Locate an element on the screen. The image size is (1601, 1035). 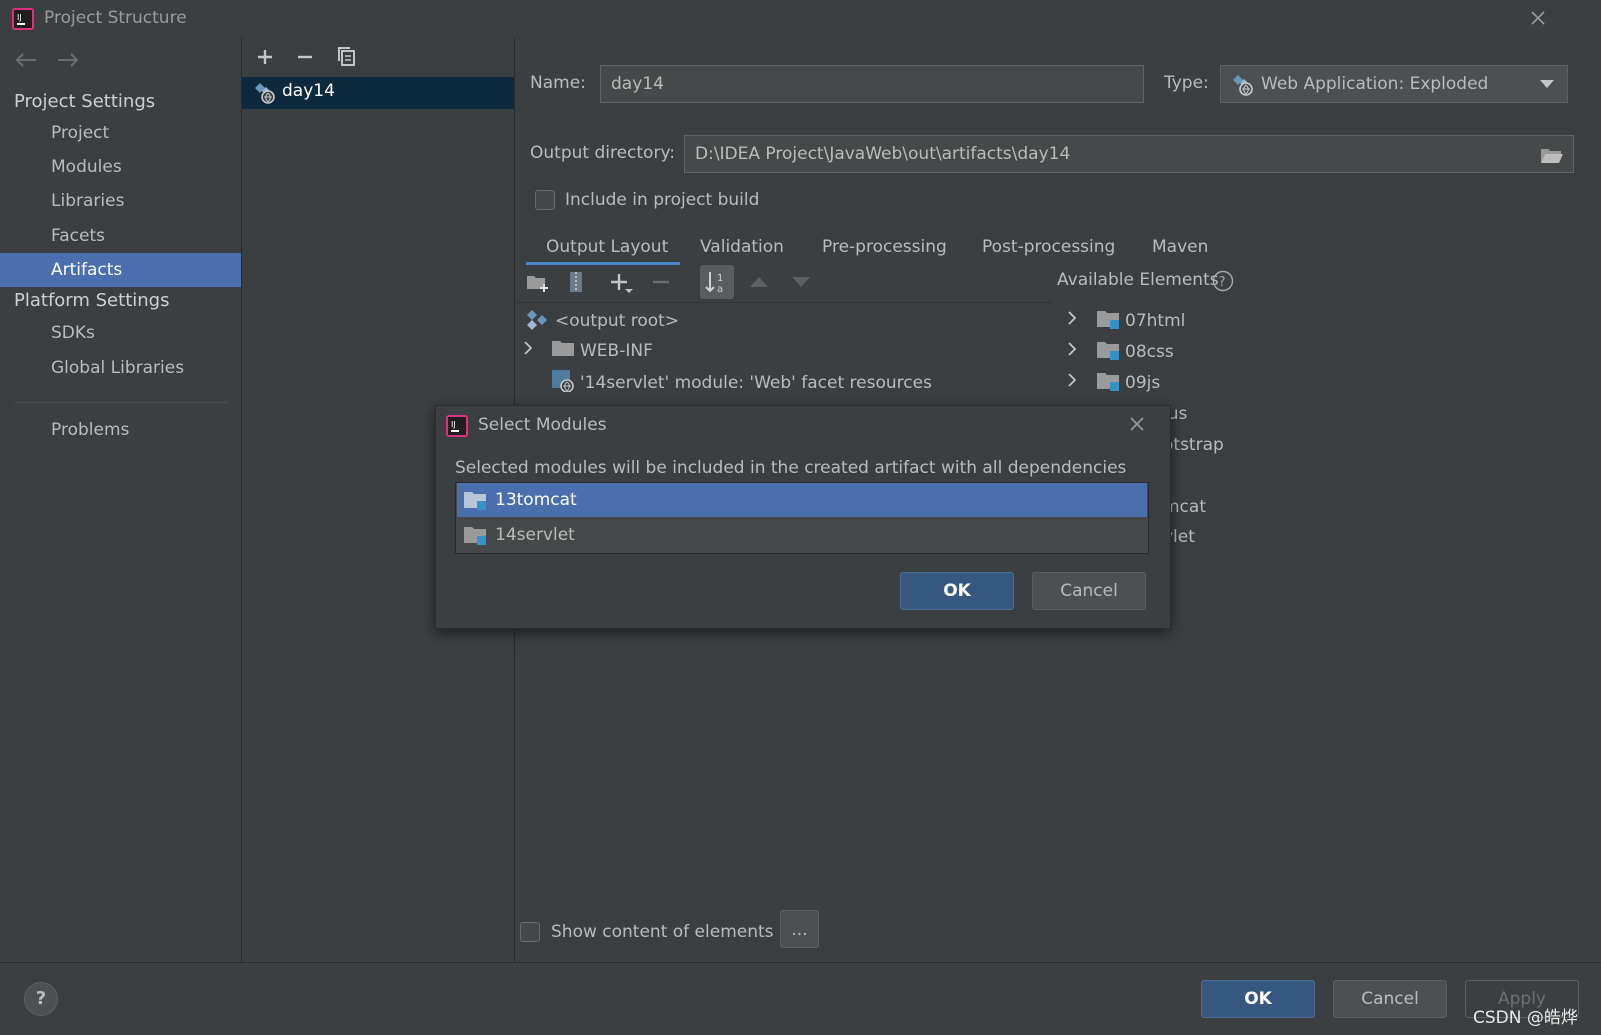
ok-button: OK is located at coordinates (1258, 999).